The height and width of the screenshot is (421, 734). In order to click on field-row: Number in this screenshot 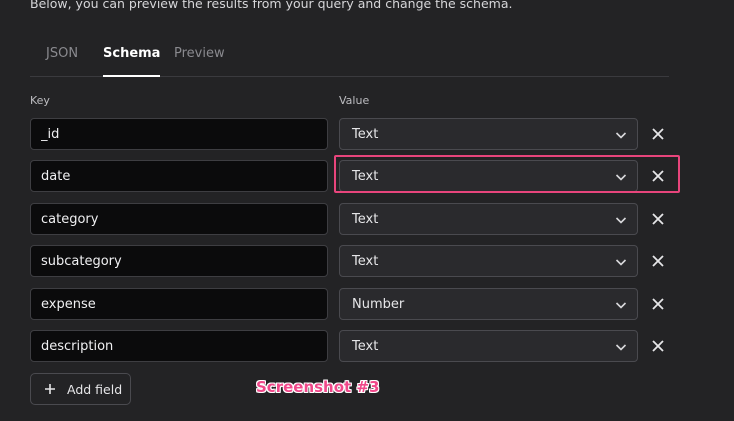, I will do `click(367, 304)`.